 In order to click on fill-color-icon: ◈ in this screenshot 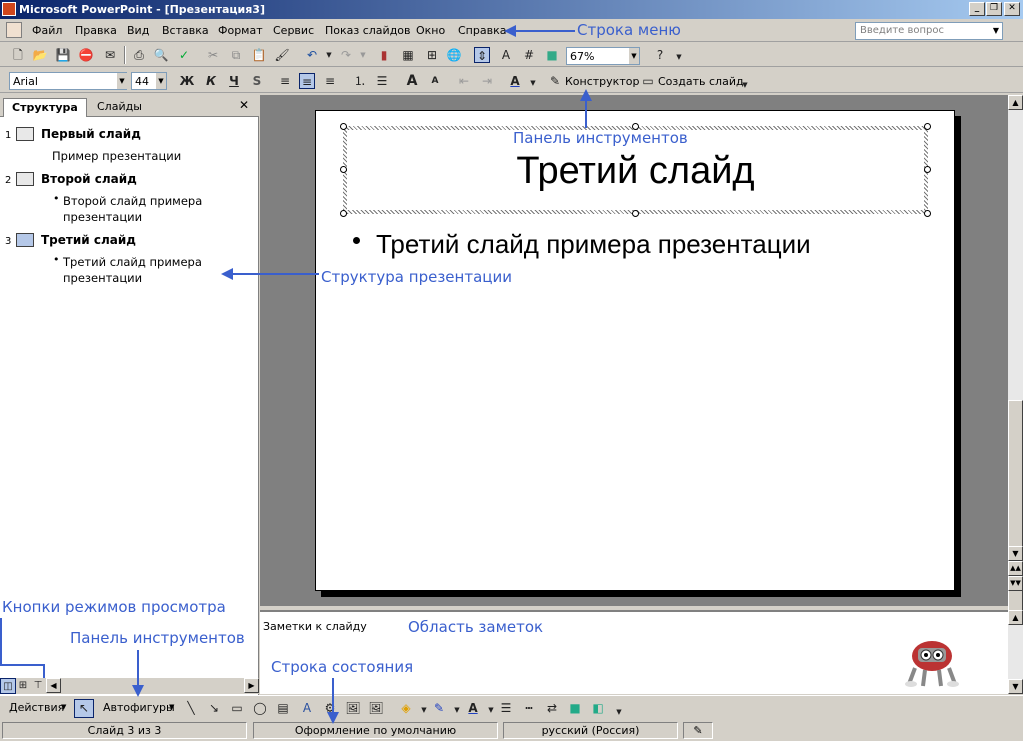, I will do `click(406, 708)`.